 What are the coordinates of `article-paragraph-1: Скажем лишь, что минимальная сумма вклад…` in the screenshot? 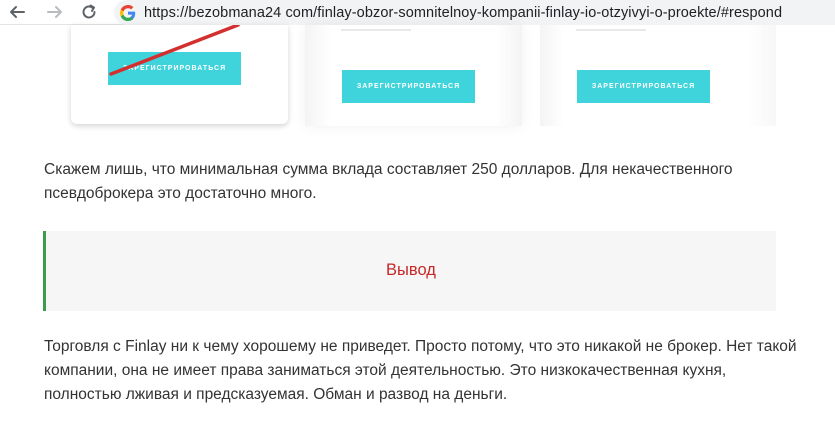 It's located at (388, 181).